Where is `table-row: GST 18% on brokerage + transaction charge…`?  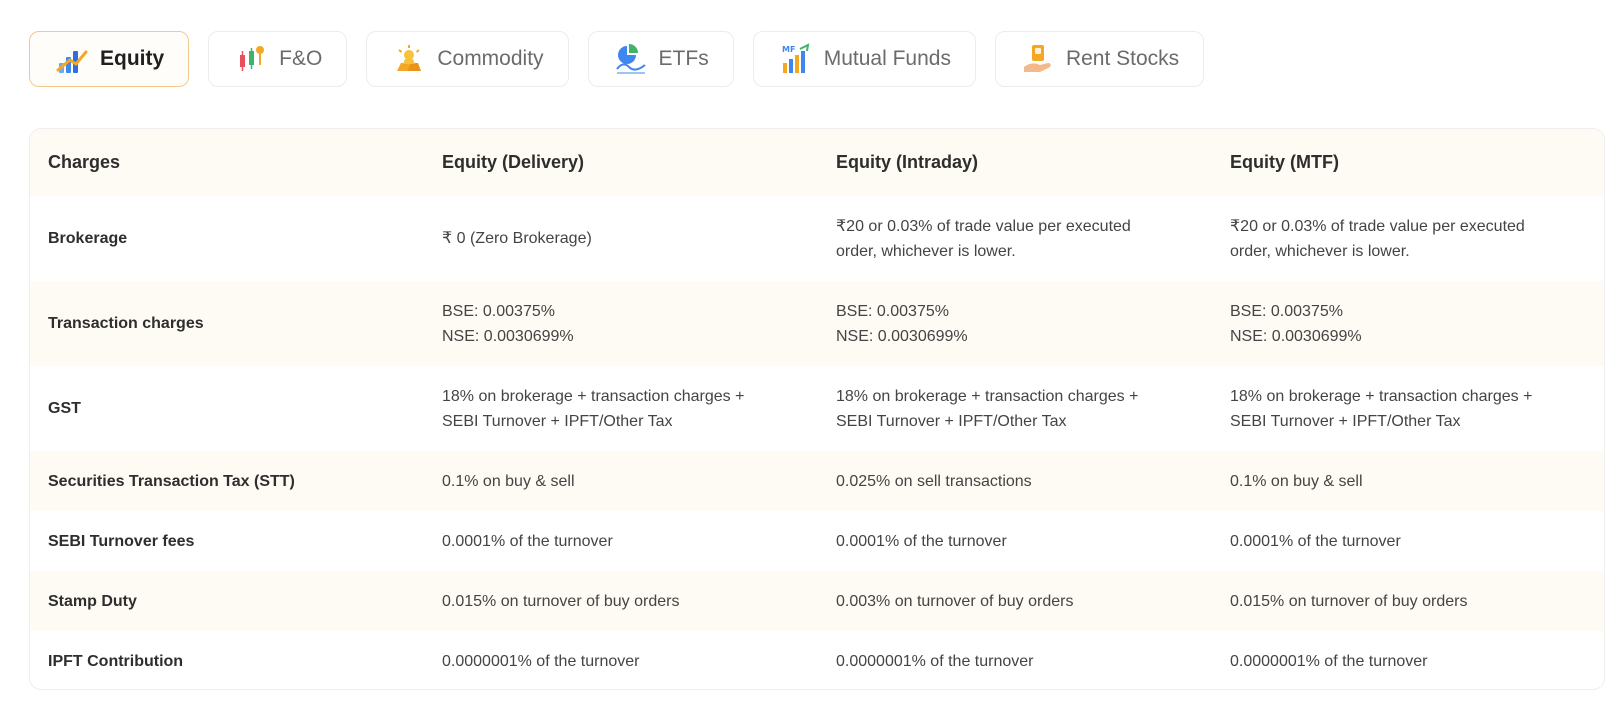
table-row: GST 18% on brokerage + transaction charge… is located at coordinates (817, 408).